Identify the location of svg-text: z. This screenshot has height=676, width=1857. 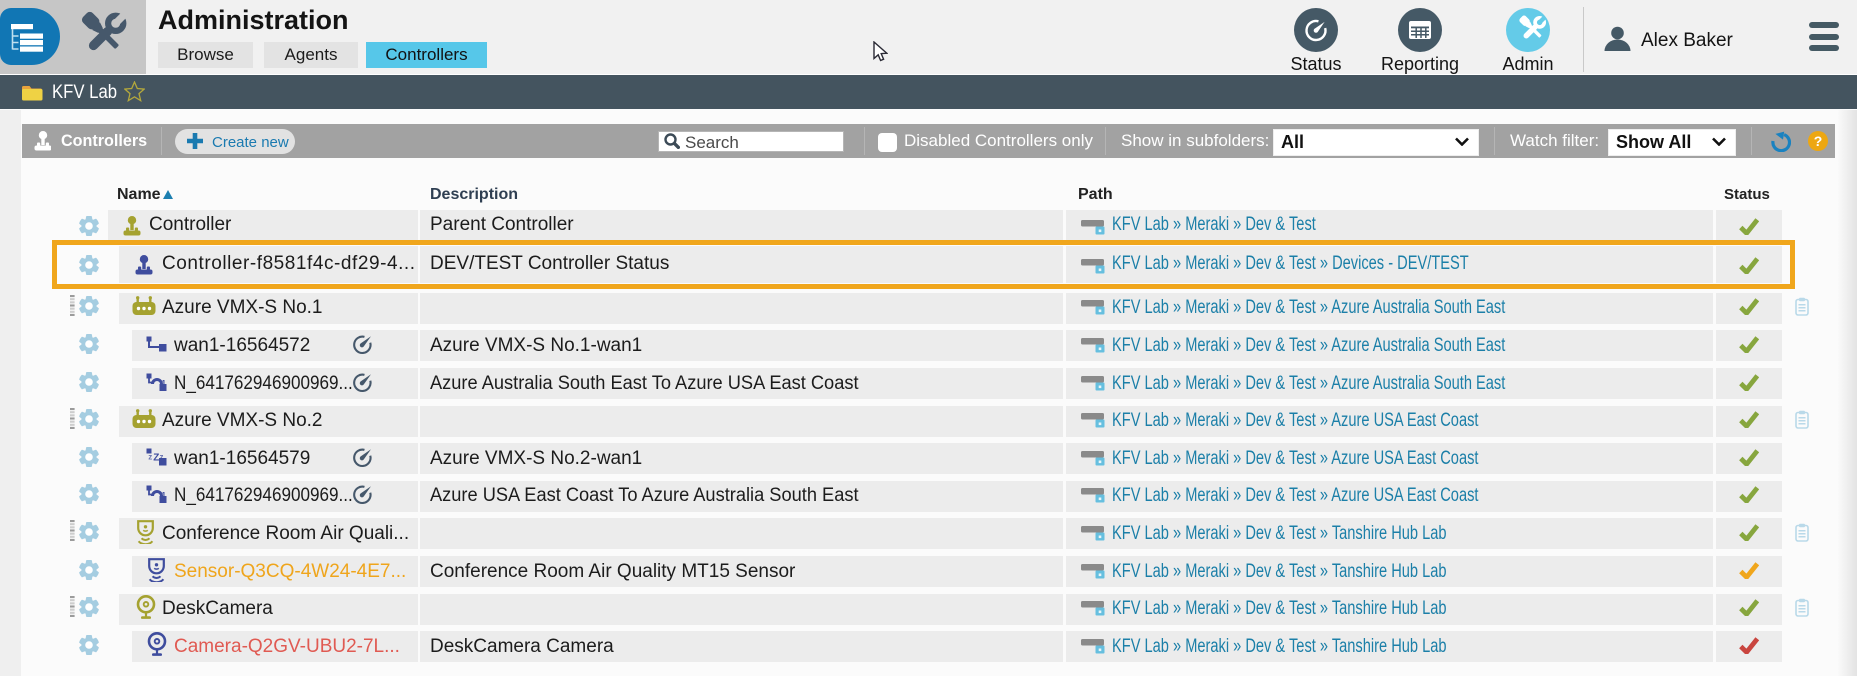
(150, 456).